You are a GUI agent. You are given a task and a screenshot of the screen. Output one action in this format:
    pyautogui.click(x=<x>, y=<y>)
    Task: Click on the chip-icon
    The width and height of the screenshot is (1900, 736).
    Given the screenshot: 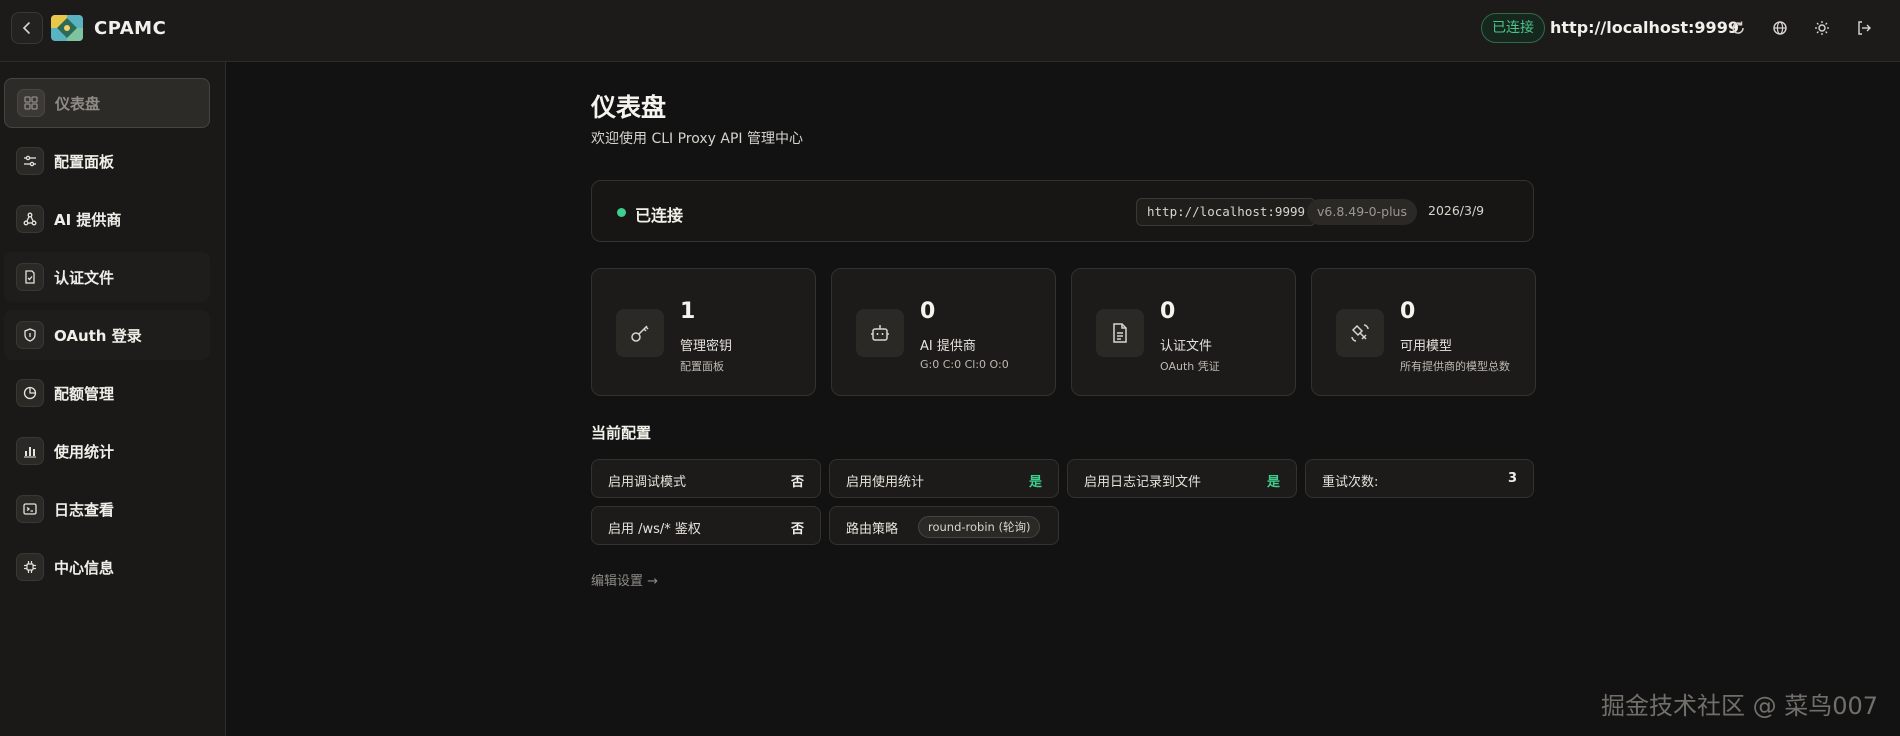 What is the action you would take?
    pyautogui.click(x=30, y=567)
    